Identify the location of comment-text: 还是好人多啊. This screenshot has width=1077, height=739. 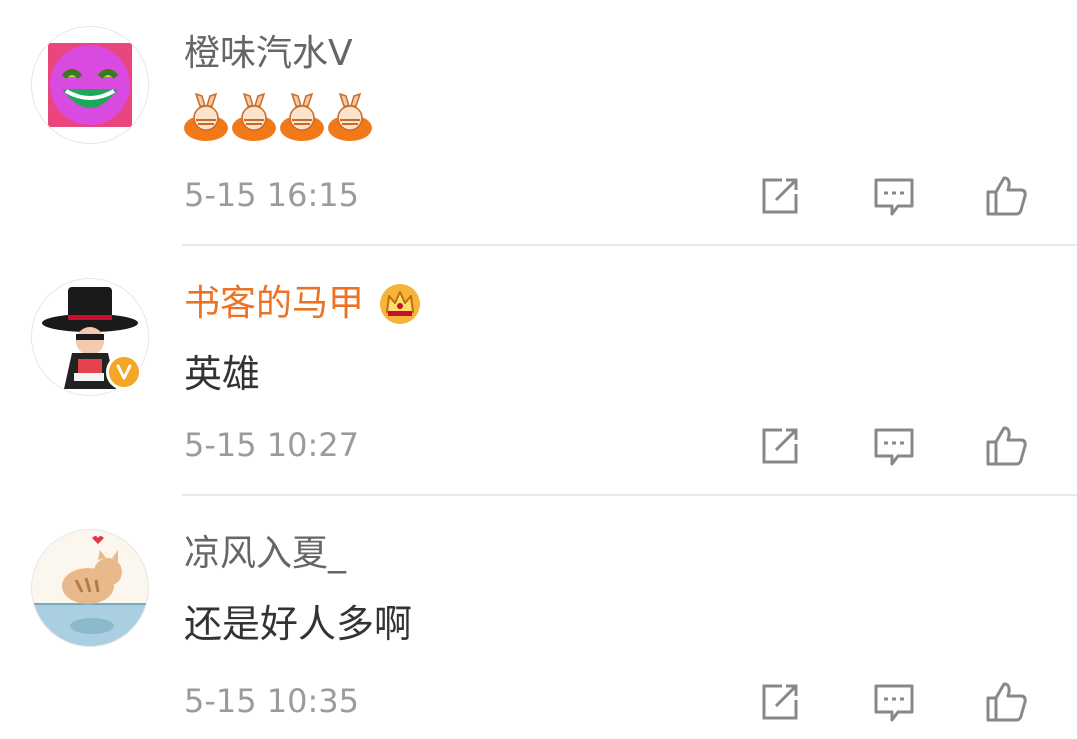
(298, 624).